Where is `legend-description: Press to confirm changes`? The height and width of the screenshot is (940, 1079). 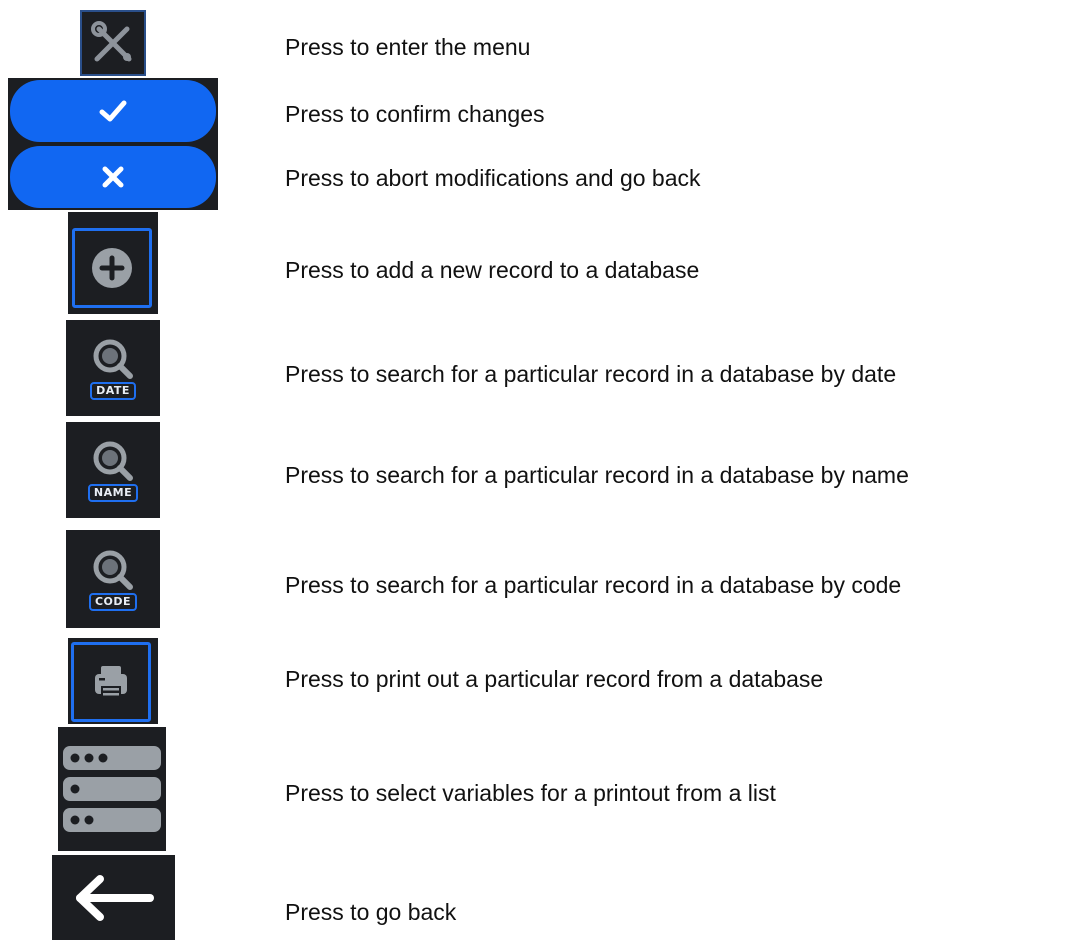
legend-description: Press to confirm changes is located at coordinates (415, 114).